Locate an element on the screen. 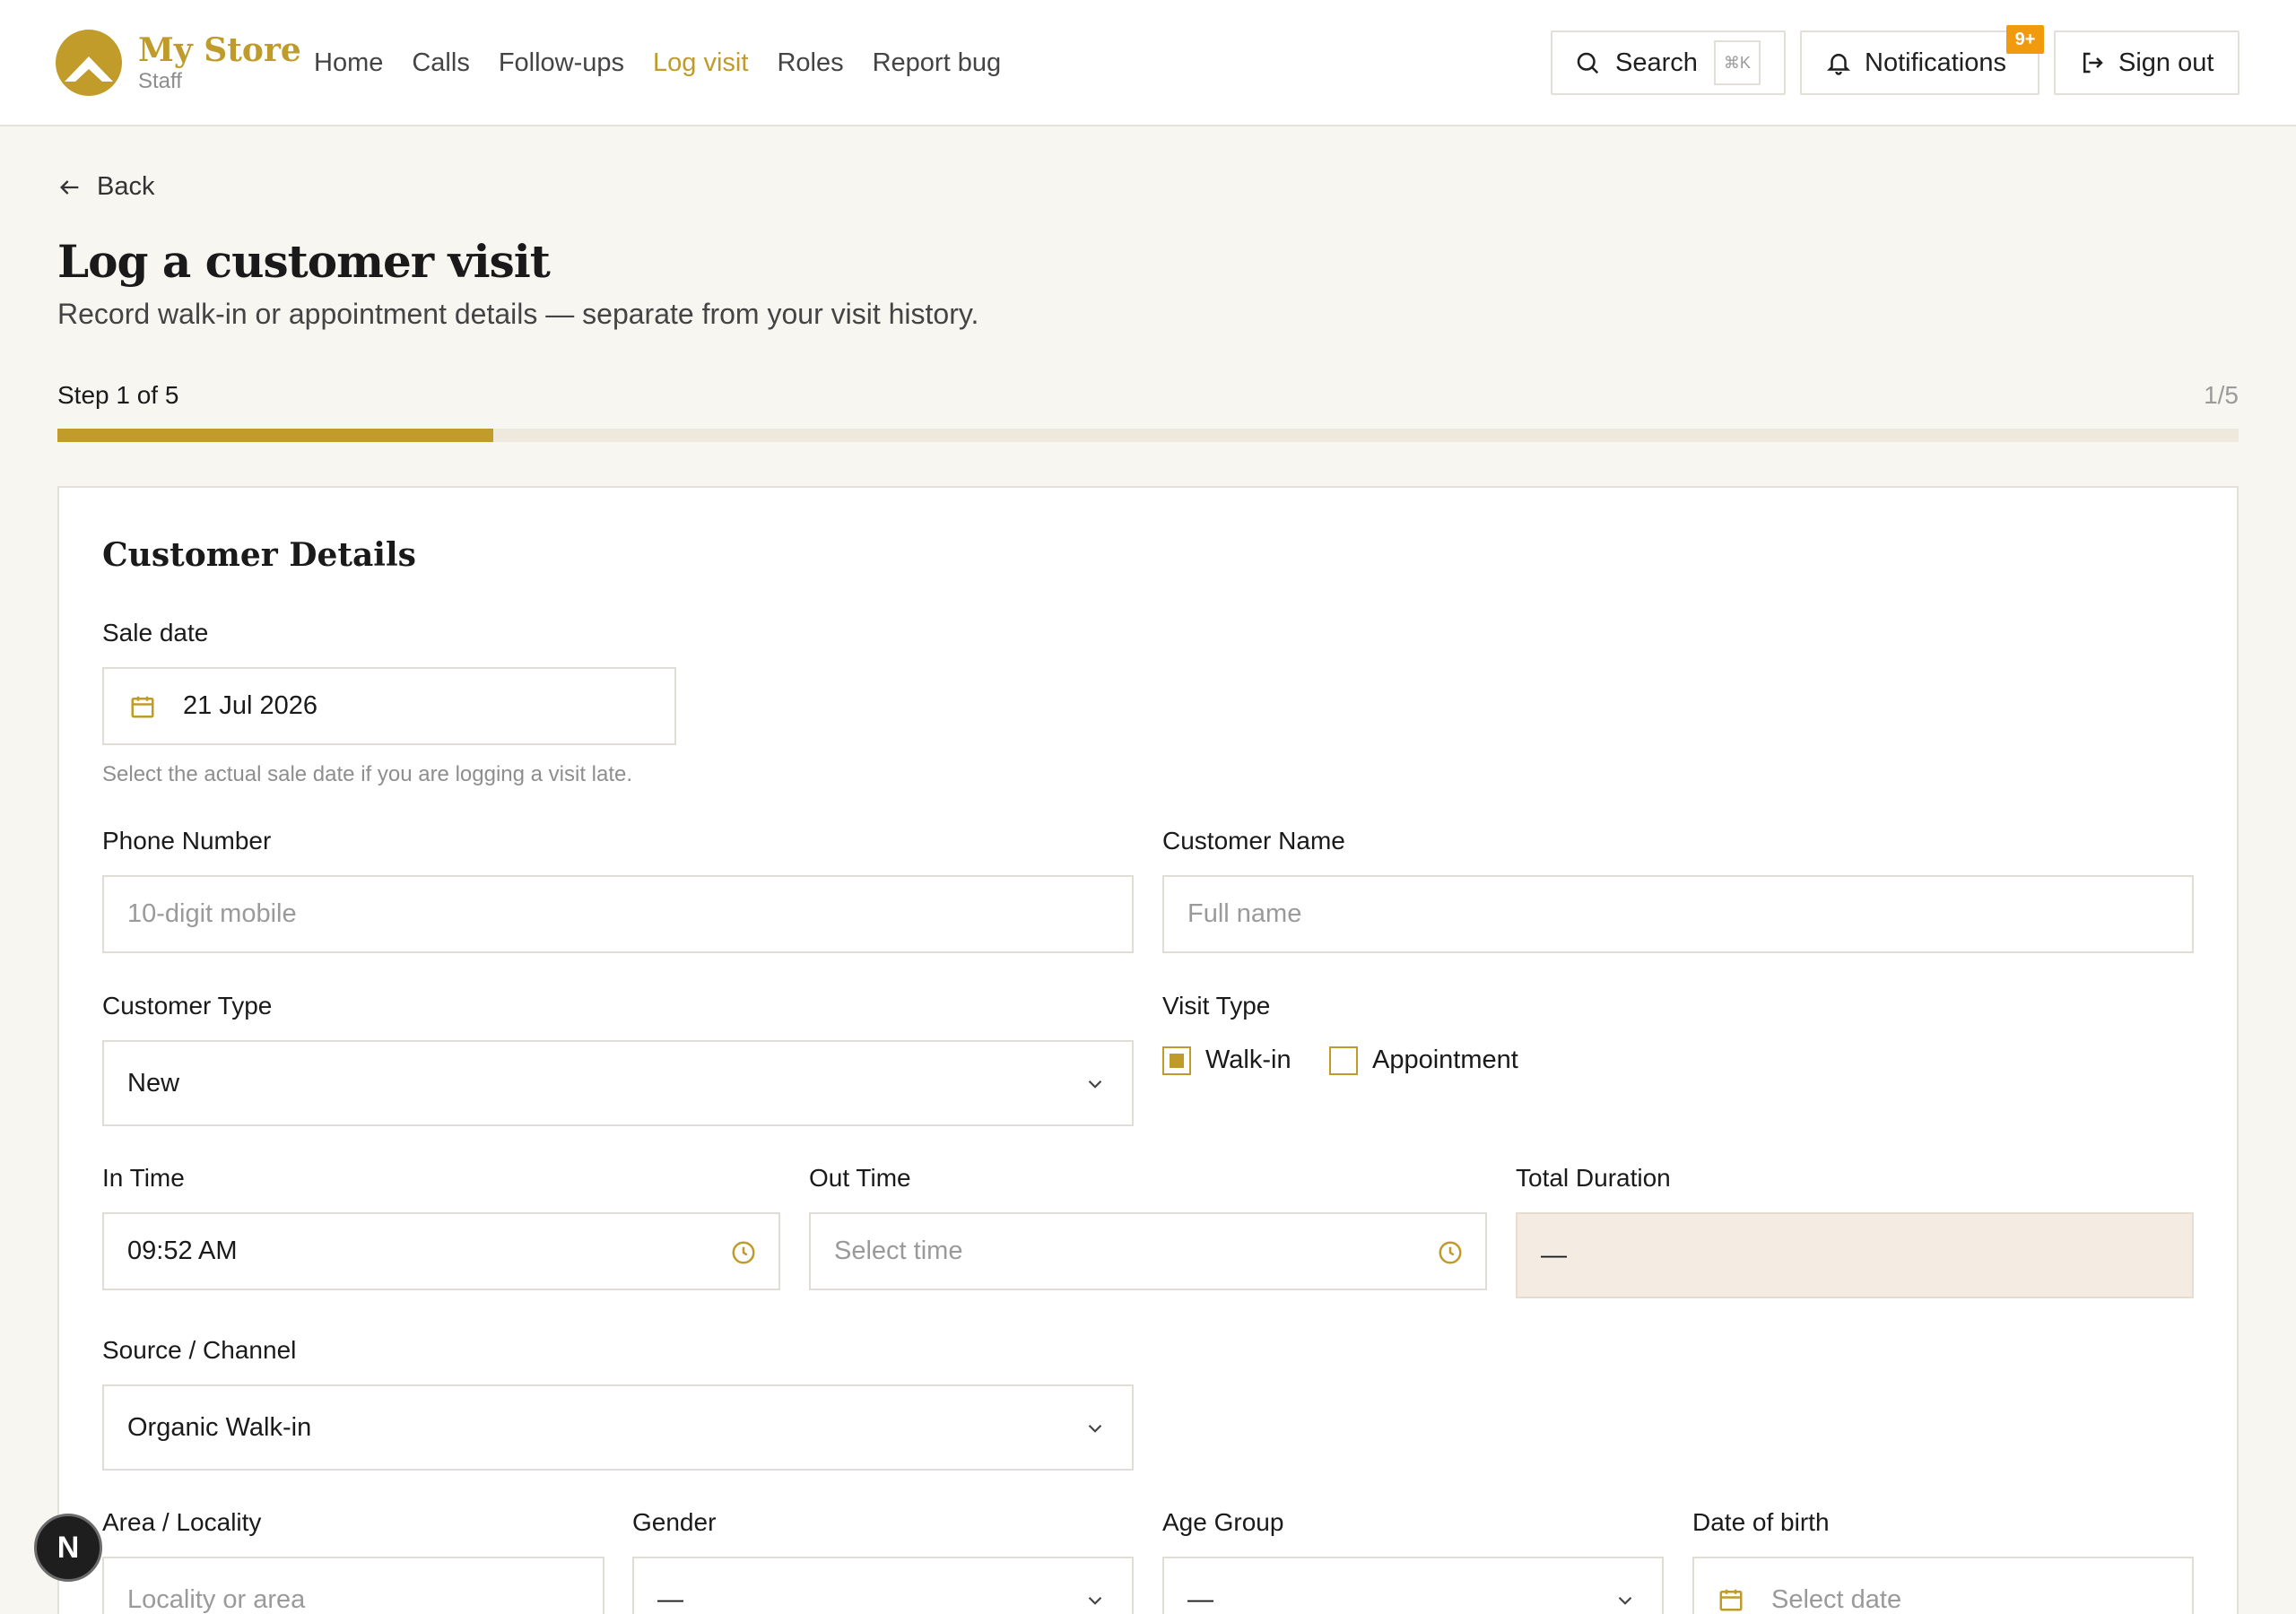 This screenshot has height=1614, width=2296. back-link: Back is located at coordinates (105, 187).